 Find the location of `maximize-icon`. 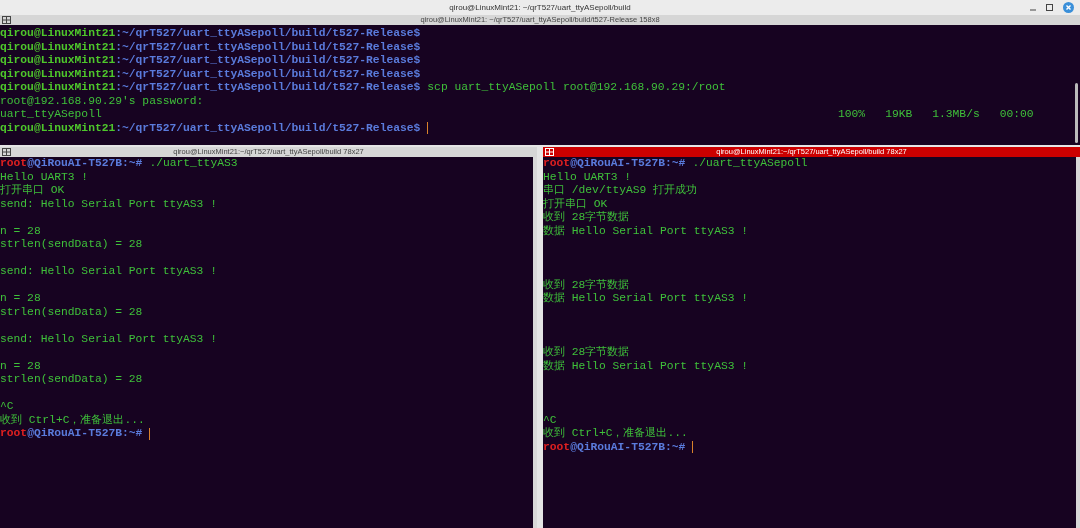

maximize-icon is located at coordinates (1049, 7).